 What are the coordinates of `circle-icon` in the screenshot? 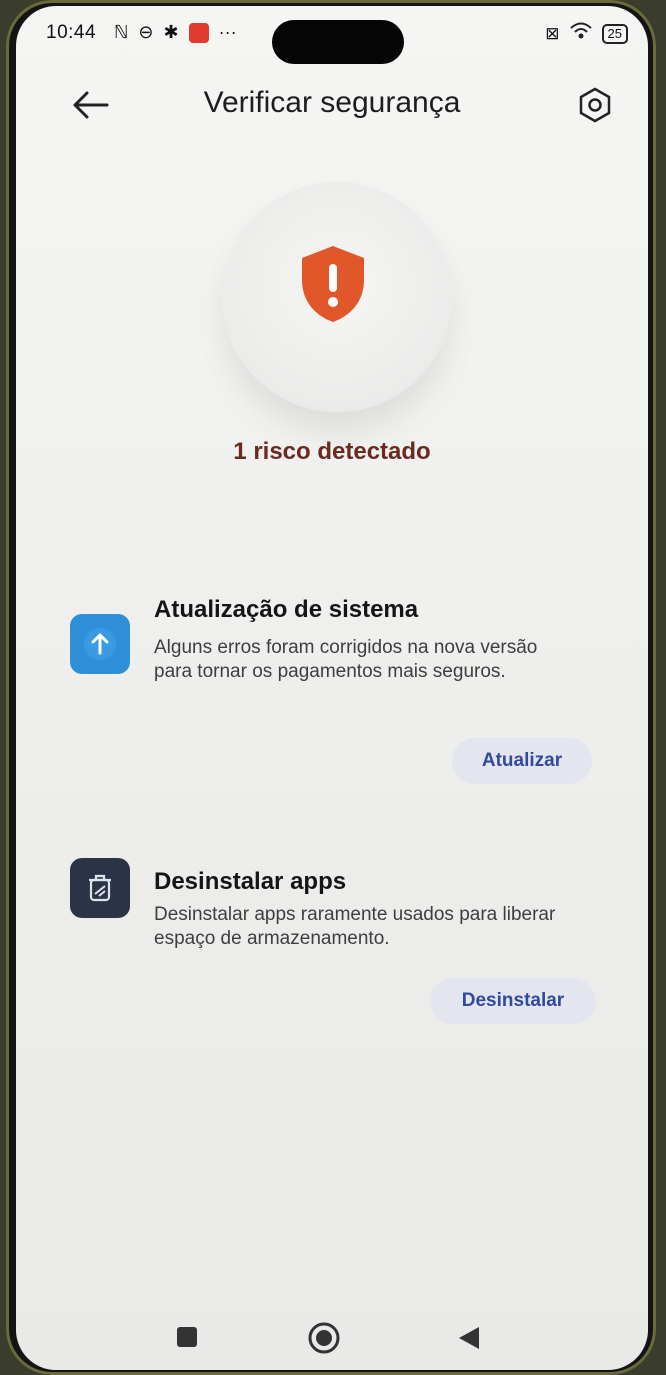 It's located at (324, 1338).